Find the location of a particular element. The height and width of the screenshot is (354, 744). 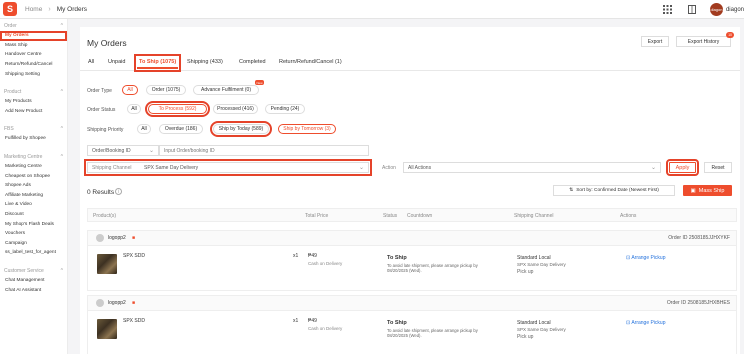

mass-ship-button: ▣ Mass Ship is located at coordinates (707, 190).